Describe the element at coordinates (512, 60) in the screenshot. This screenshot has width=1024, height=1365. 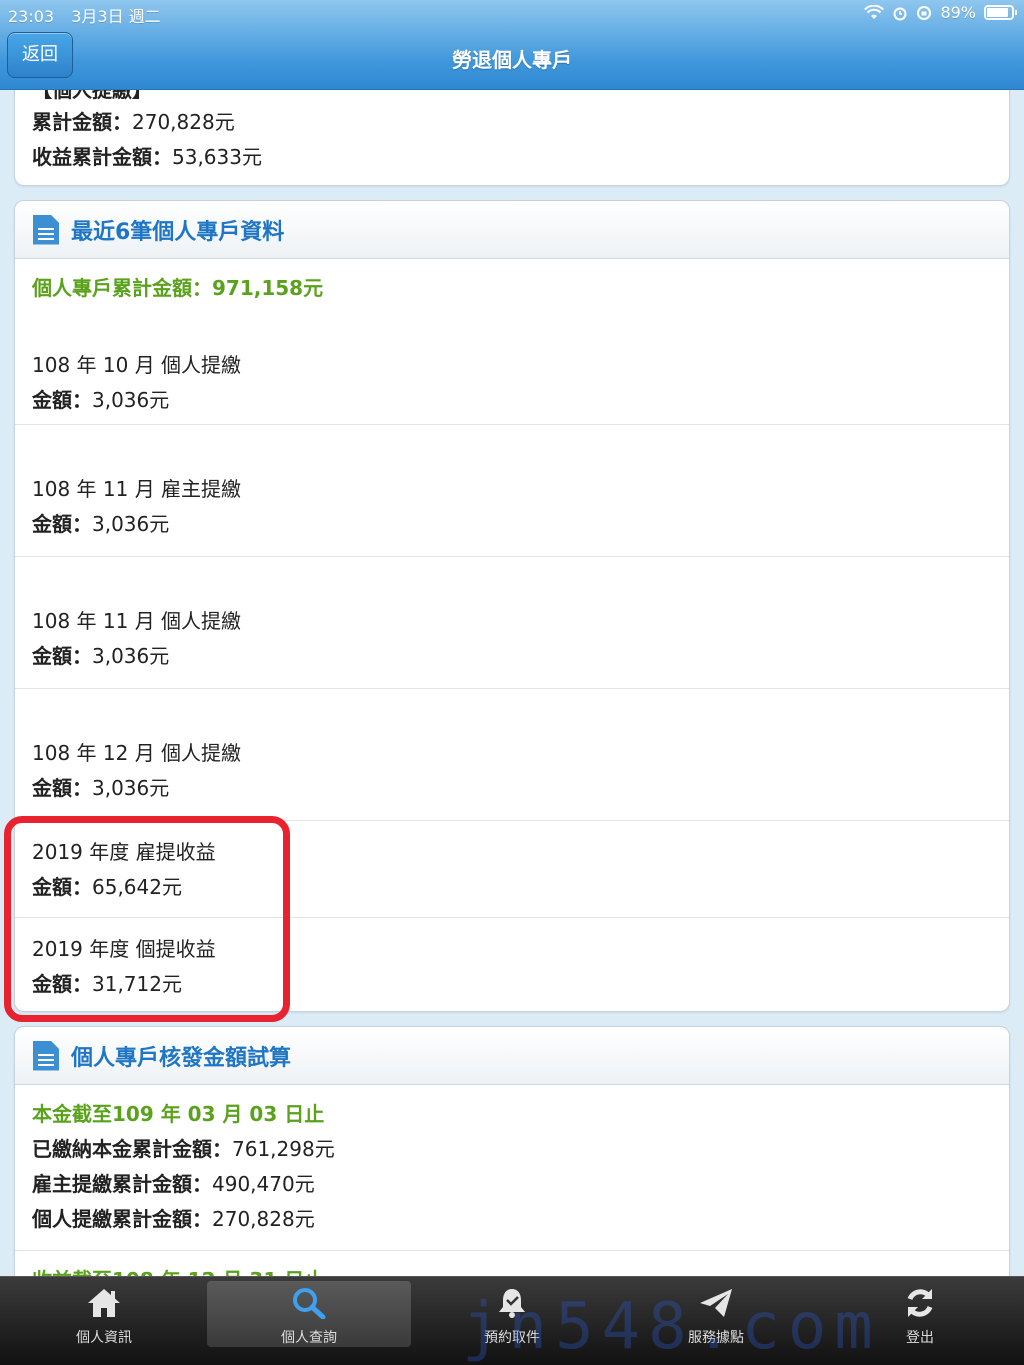
I see `page-title: 勞退個人專戶` at that location.